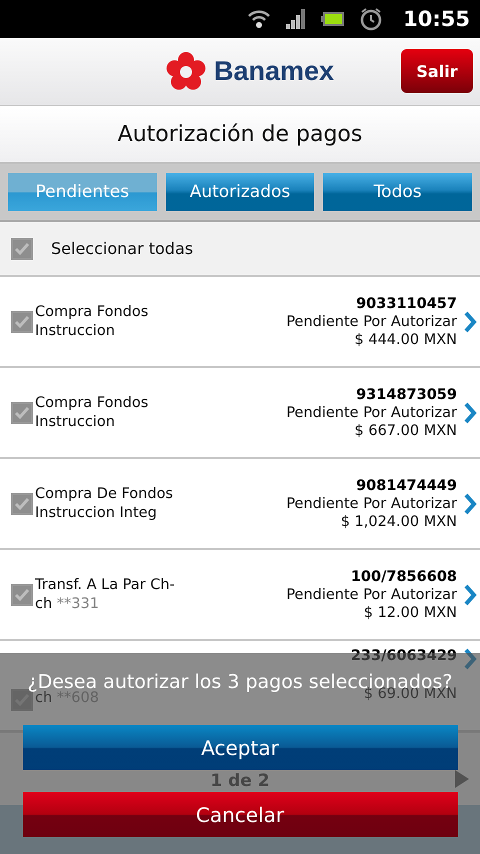 The width and height of the screenshot is (480, 854). Describe the element at coordinates (186, 72) in the screenshot. I see `logo-icon` at that location.